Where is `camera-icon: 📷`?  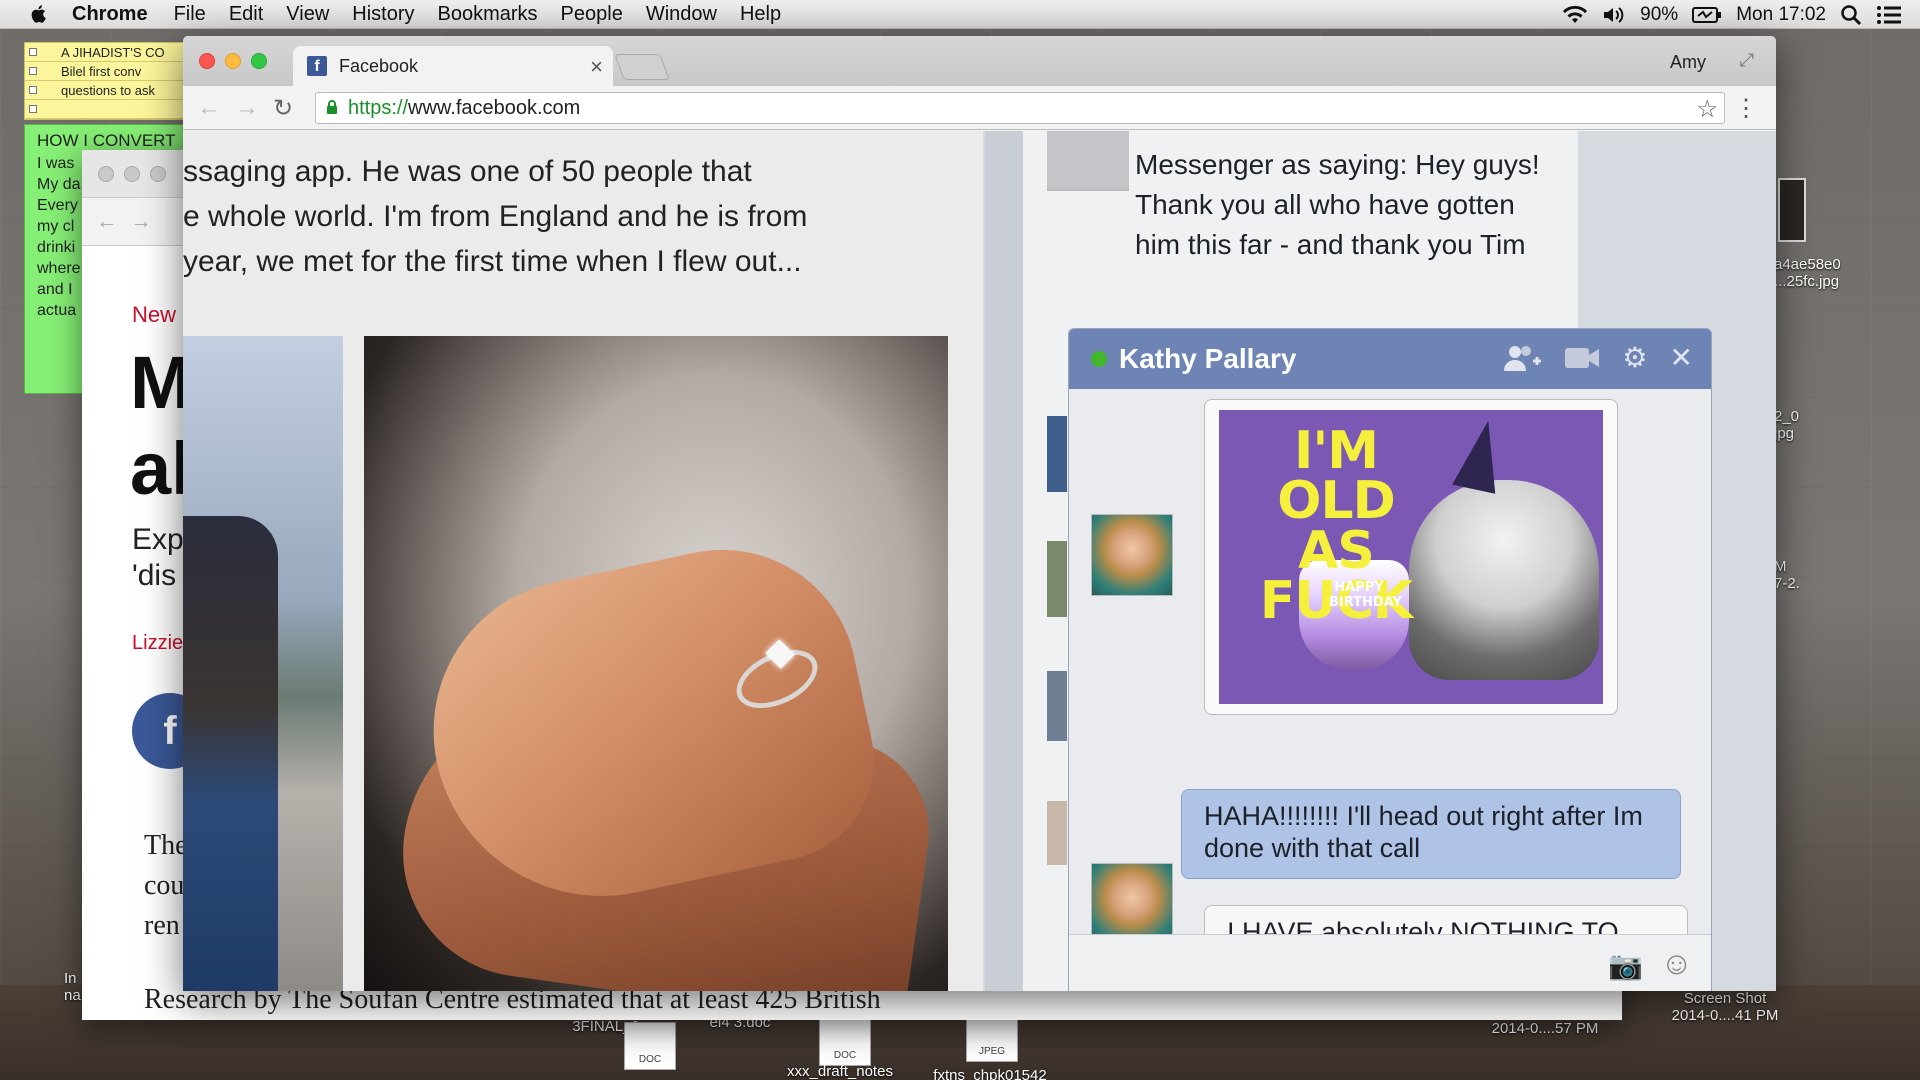 camera-icon: 📷 is located at coordinates (1625, 965).